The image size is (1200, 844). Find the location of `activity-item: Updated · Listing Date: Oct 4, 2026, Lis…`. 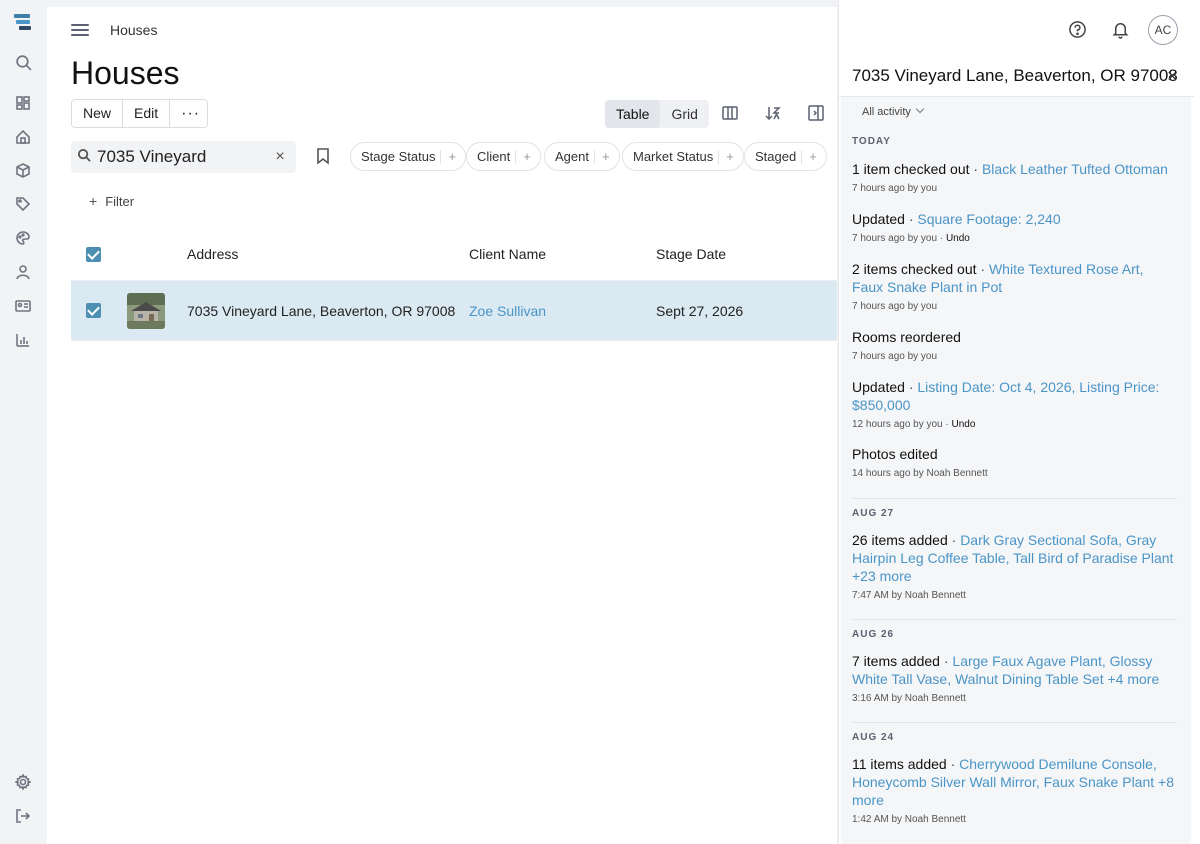

activity-item: Updated · Listing Date: Oct 4, 2026, Lis… is located at coordinates (1006, 404).